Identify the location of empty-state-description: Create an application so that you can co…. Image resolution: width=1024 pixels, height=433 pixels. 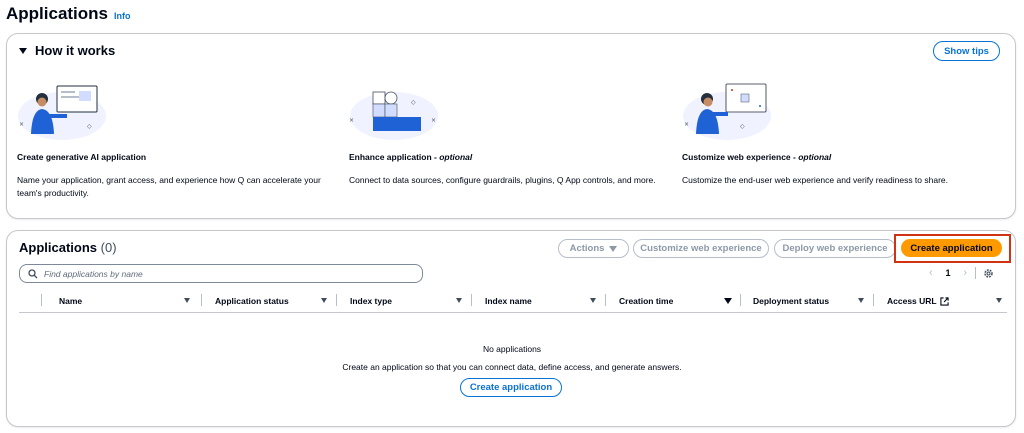
(512, 367).